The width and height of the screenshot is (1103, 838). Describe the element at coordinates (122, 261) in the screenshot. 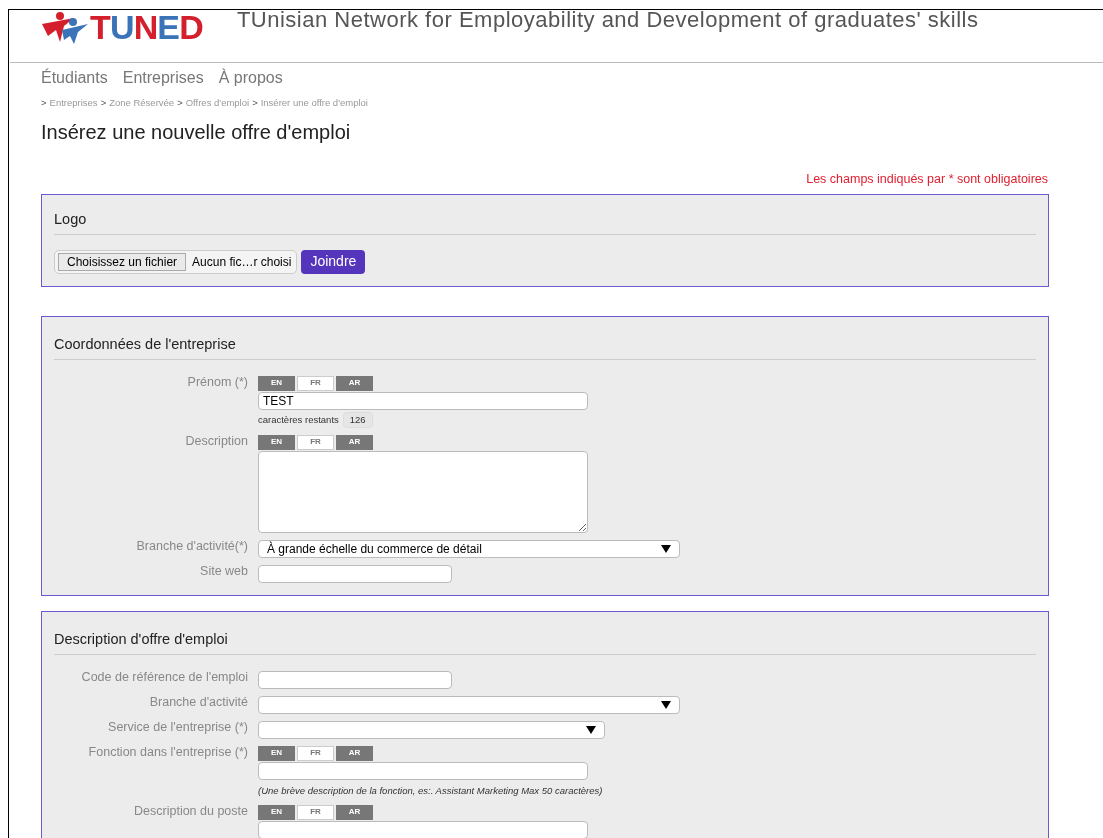

I see `choose-file-button: Choisissez un fichier` at that location.